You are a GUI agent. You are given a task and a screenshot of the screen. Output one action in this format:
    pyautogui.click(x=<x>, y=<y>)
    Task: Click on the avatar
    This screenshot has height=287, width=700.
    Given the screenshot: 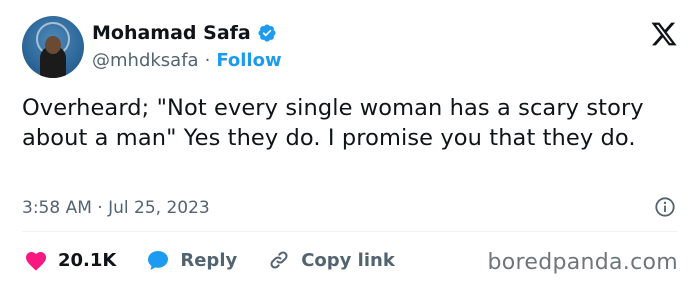 What is the action you would take?
    pyautogui.click(x=53, y=47)
    